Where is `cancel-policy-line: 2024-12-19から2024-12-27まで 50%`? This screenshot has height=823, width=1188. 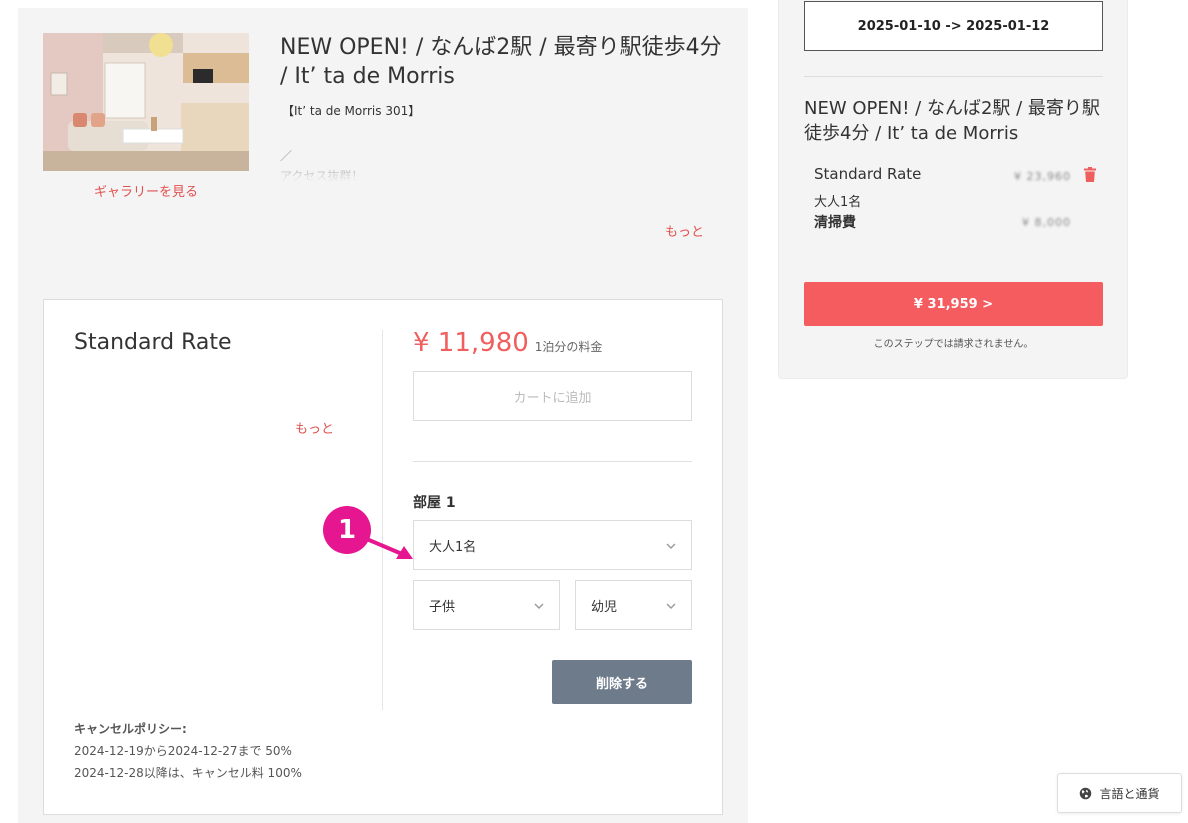 cancel-policy-line: 2024-12-19から2024-12-27まで 50% is located at coordinates (183, 751).